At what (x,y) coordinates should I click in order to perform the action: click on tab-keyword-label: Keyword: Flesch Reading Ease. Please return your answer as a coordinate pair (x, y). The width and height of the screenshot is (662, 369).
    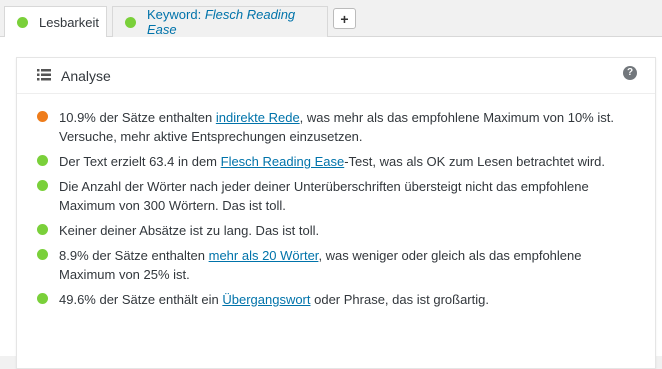
    Looking at the image, I should click on (231, 22).